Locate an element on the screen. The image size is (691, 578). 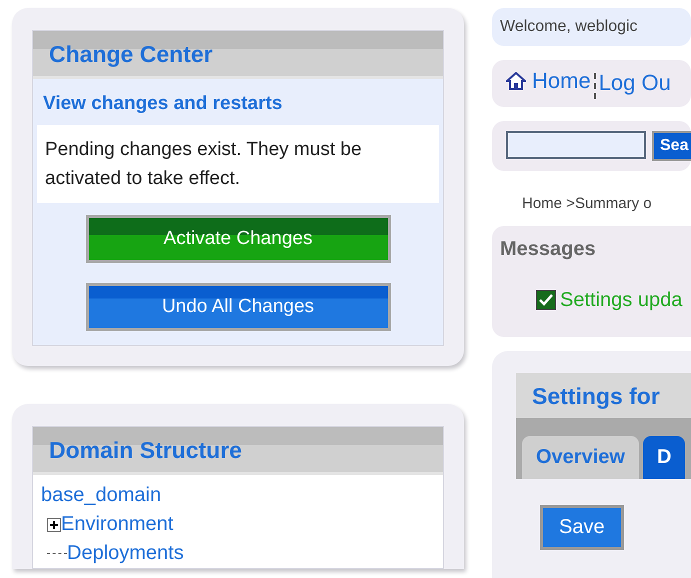
tree-item: Deployments is located at coordinates (125, 553).